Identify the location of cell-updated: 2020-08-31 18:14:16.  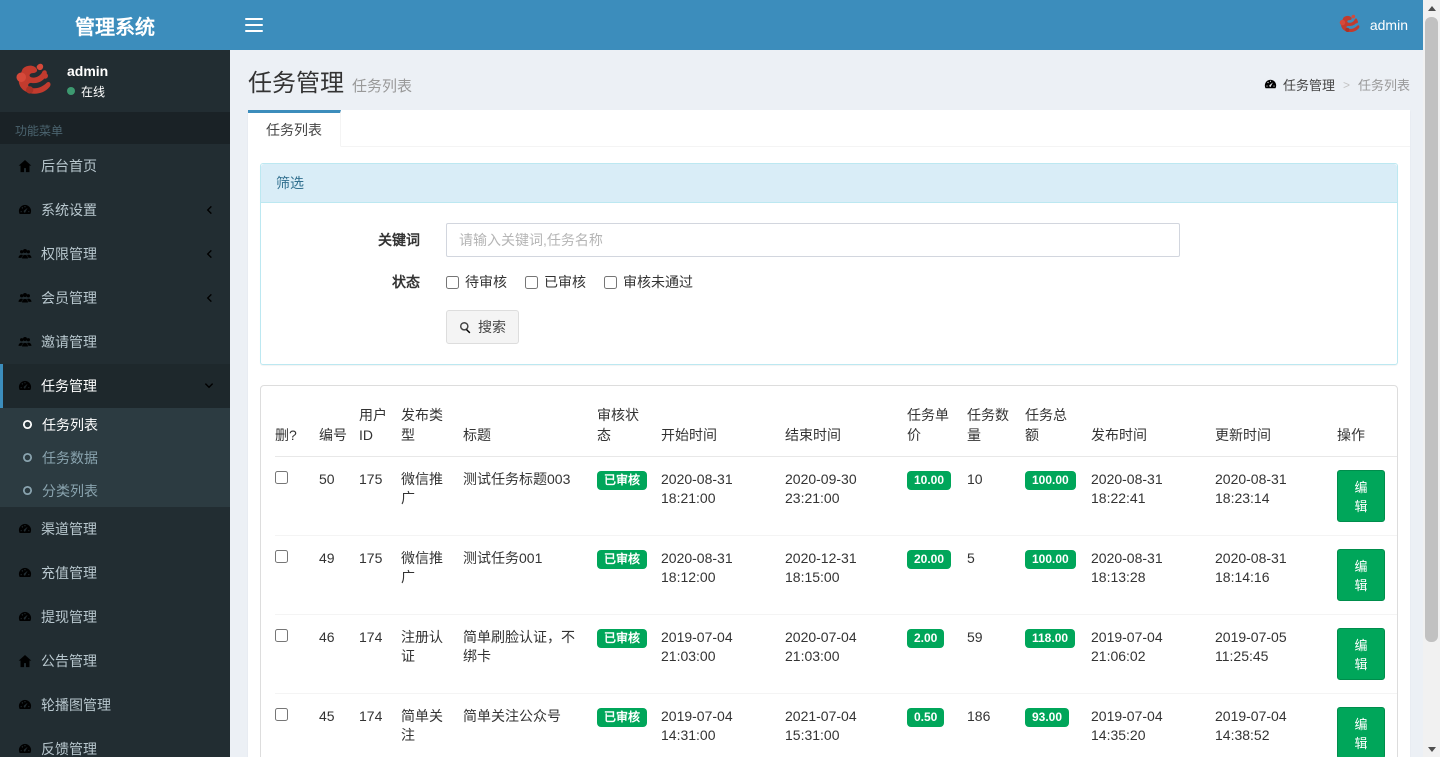
(1276, 575).